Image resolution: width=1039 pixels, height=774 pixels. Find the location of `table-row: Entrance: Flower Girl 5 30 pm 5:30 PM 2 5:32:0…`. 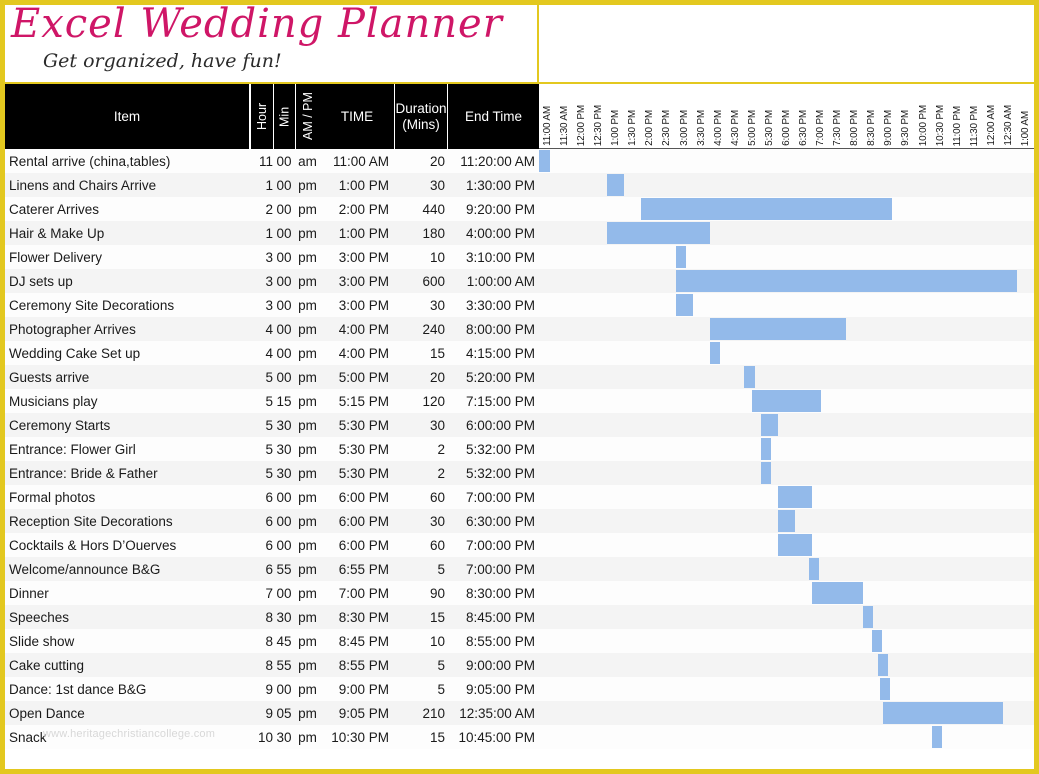

table-row: Entrance: Flower Girl 5 30 pm 5:30 PM 2 5:32:0… is located at coordinates (519, 449).